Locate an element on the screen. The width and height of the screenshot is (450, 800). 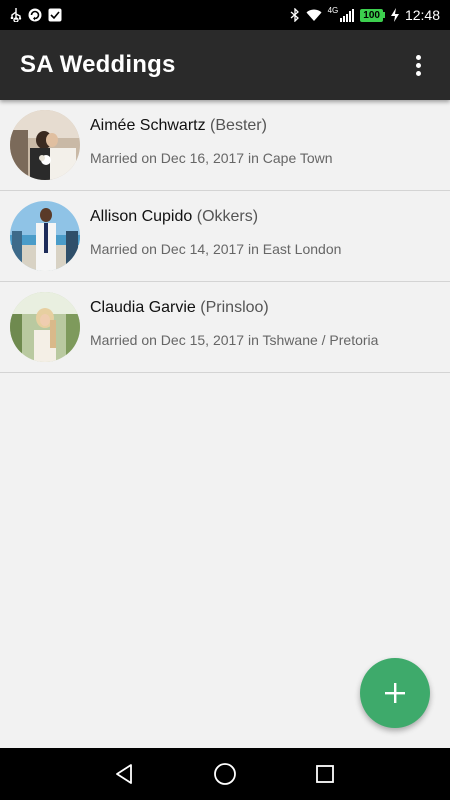
battery-icon: 100 is located at coordinates (372, 15).